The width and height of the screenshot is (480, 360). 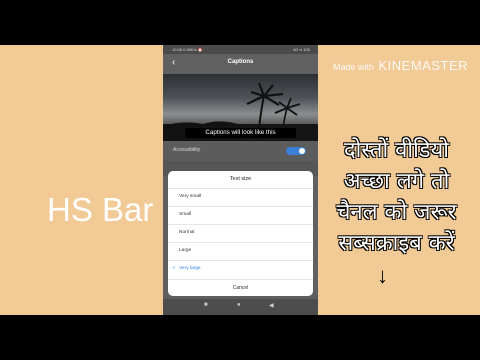 I want to click on option-small: Small, so click(x=240, y=215).